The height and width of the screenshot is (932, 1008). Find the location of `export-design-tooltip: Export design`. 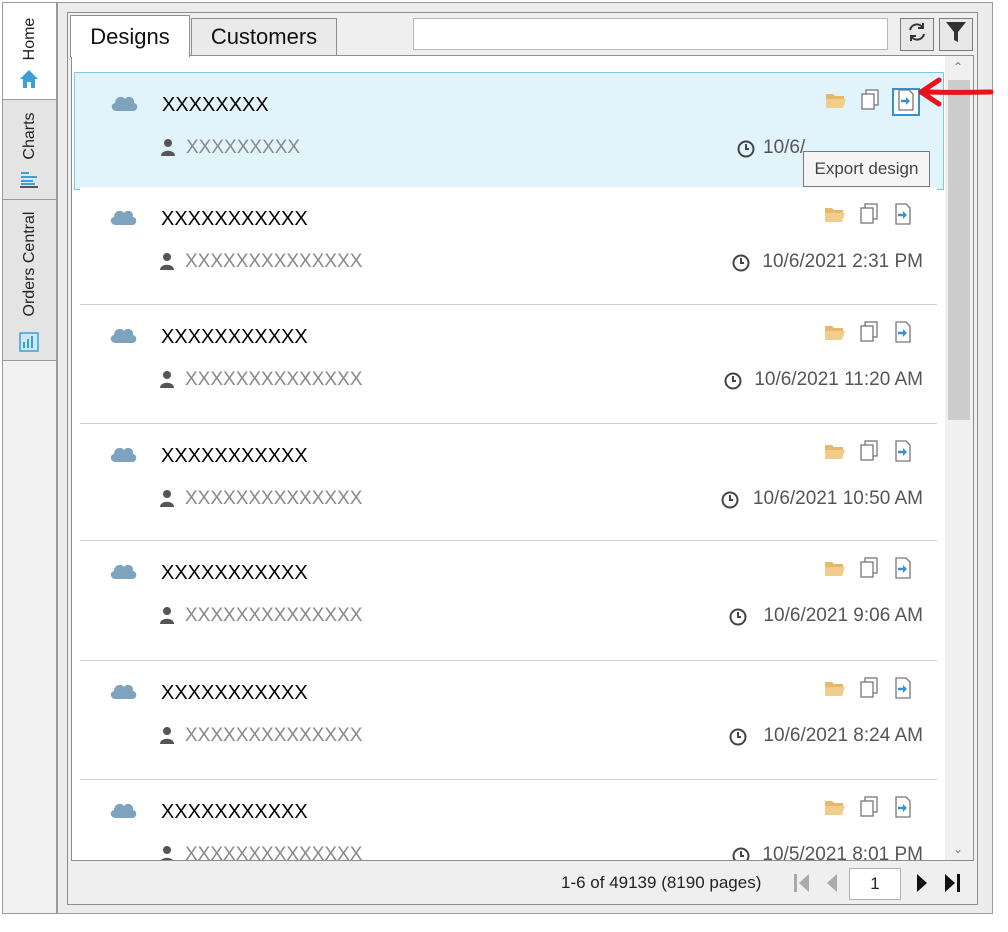

export-design-tooltip: Export design is located at coordinates (866, 169).